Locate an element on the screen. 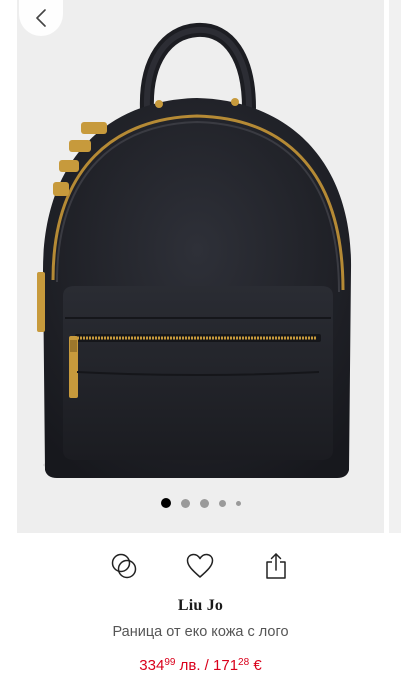  product-price: 33499 лв. / 17128 € is located at coordinates (200, 665).